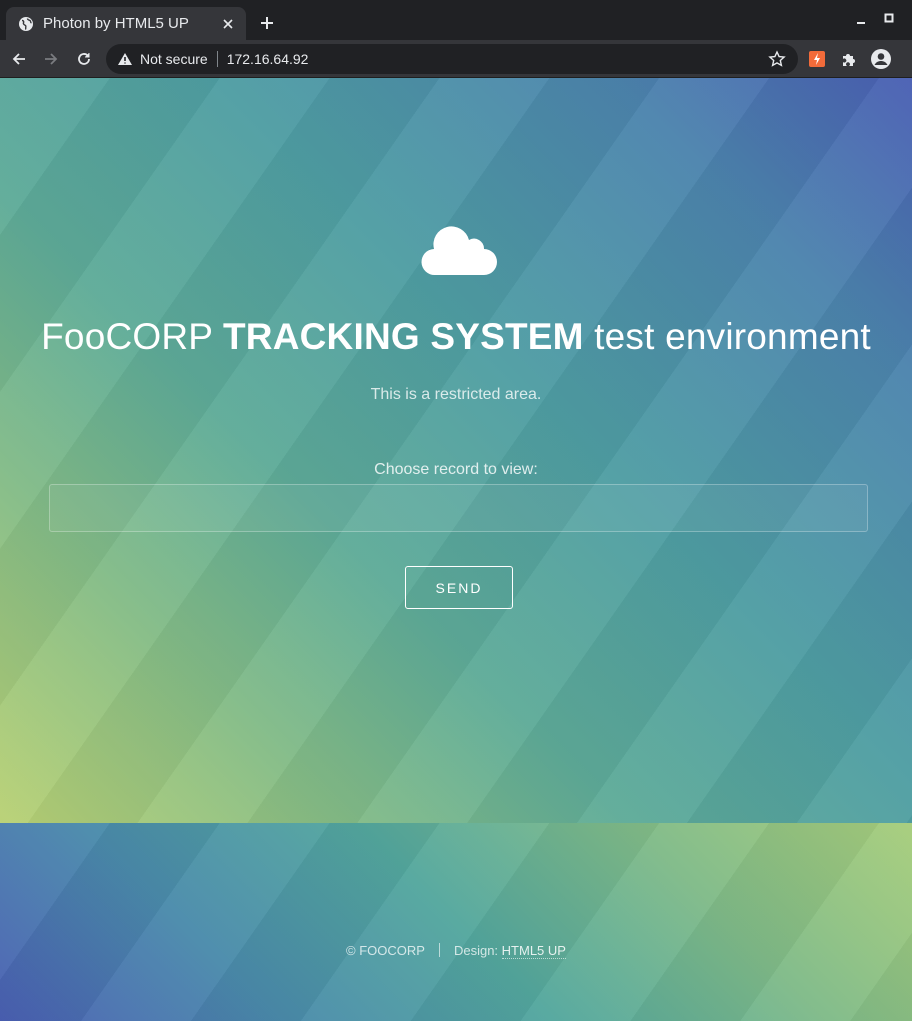 The height and width of the screenshot is (1021, 912). Describe the element at coordinates (849, 59) in the screenshot. I see `extensions-puzzle-icon` at that location.